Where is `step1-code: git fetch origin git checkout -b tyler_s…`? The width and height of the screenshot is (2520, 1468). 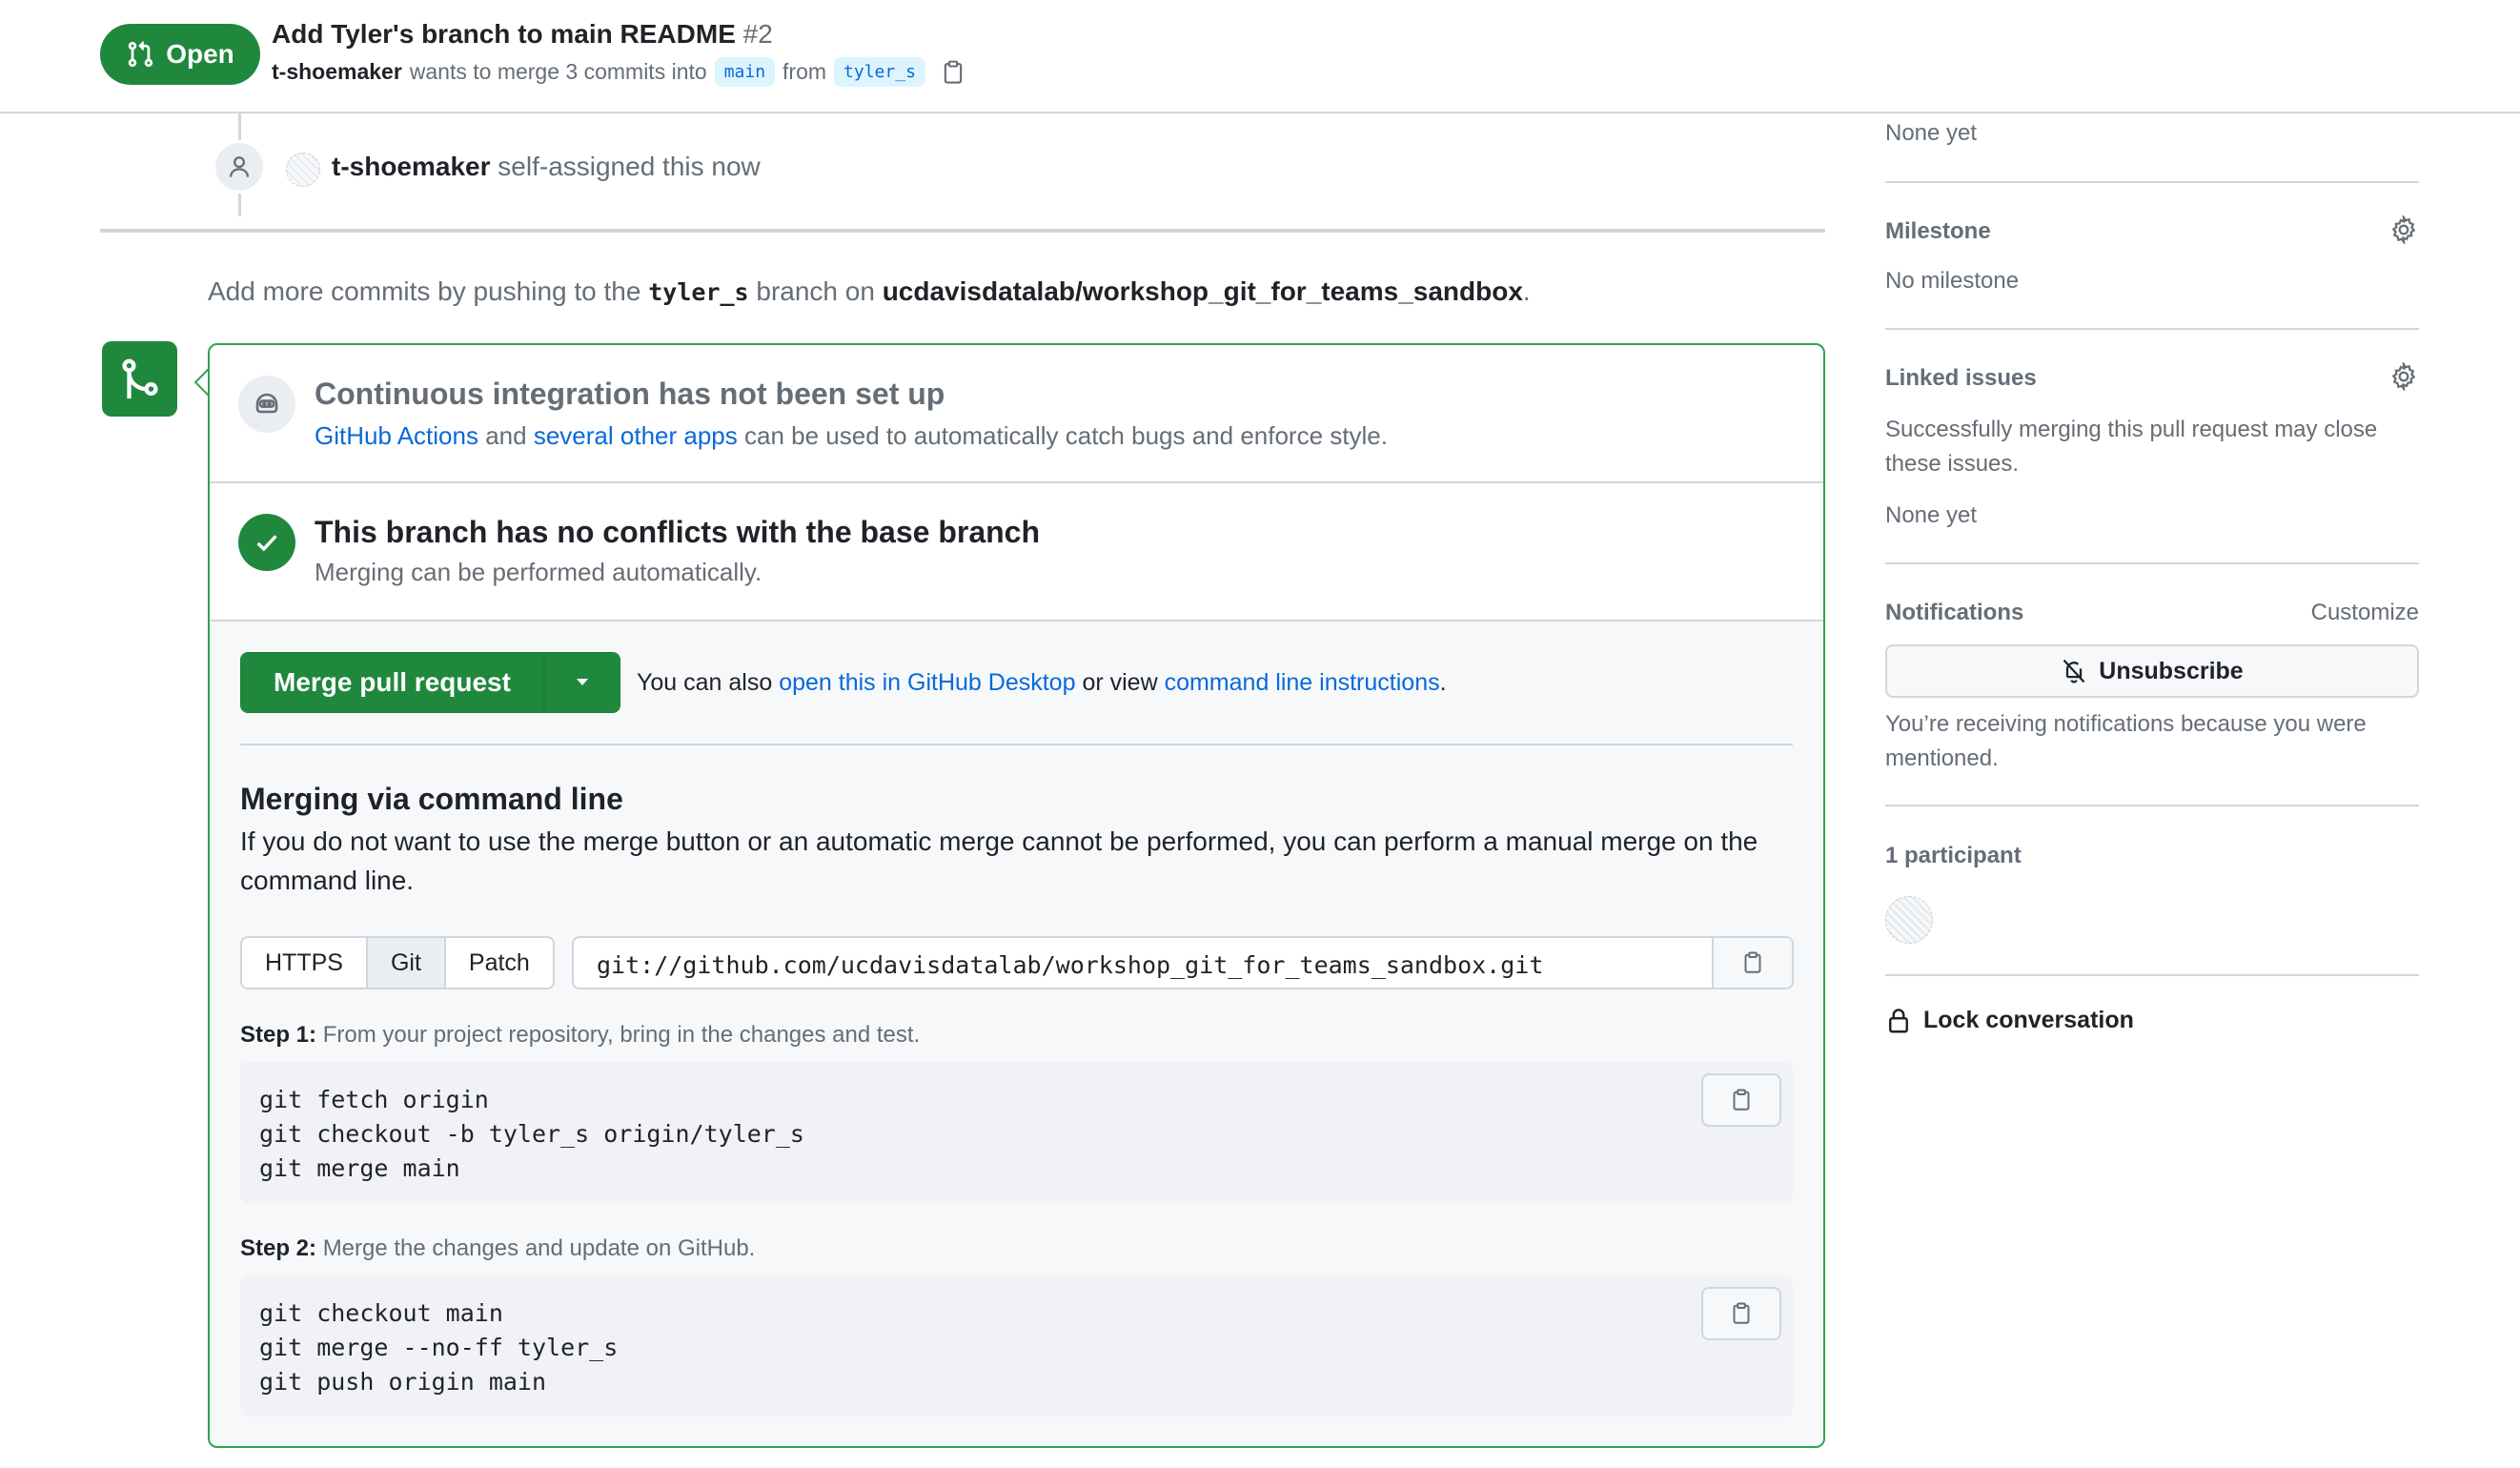
step1-code: git fetch origin git checkout -b tyler_s… is located at coordinates (531, 1134).